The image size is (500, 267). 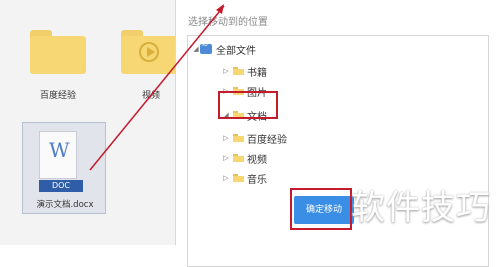 What do you see at coordinates (220, 9) in the screenshot?
I see `arrow-head` at bounding box center [220, 9].